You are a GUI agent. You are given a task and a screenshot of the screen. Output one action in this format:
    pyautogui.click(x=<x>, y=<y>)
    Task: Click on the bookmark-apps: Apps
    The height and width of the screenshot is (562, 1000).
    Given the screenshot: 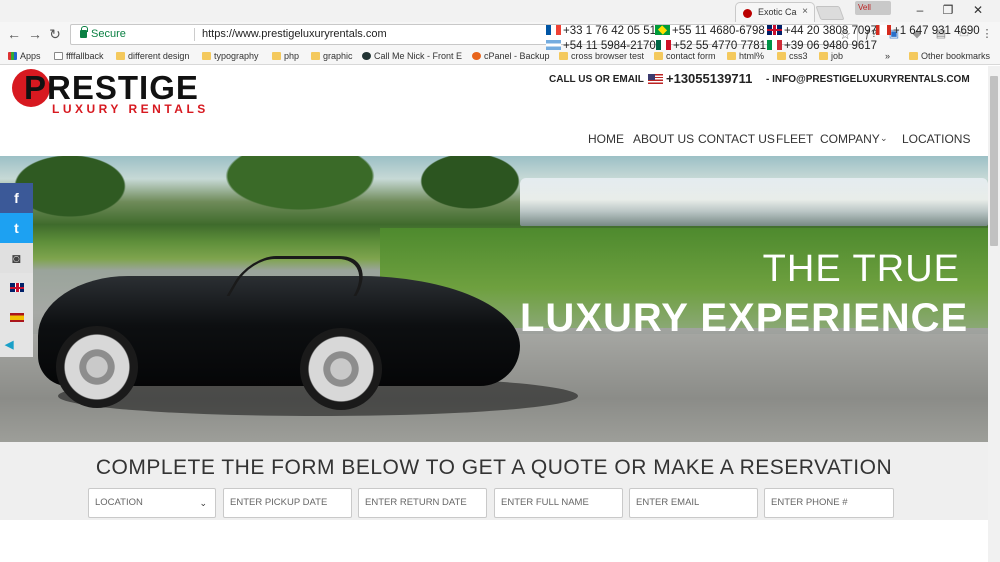 What is the action you would take?
    pyautogui.click(x=24, y=56)
    